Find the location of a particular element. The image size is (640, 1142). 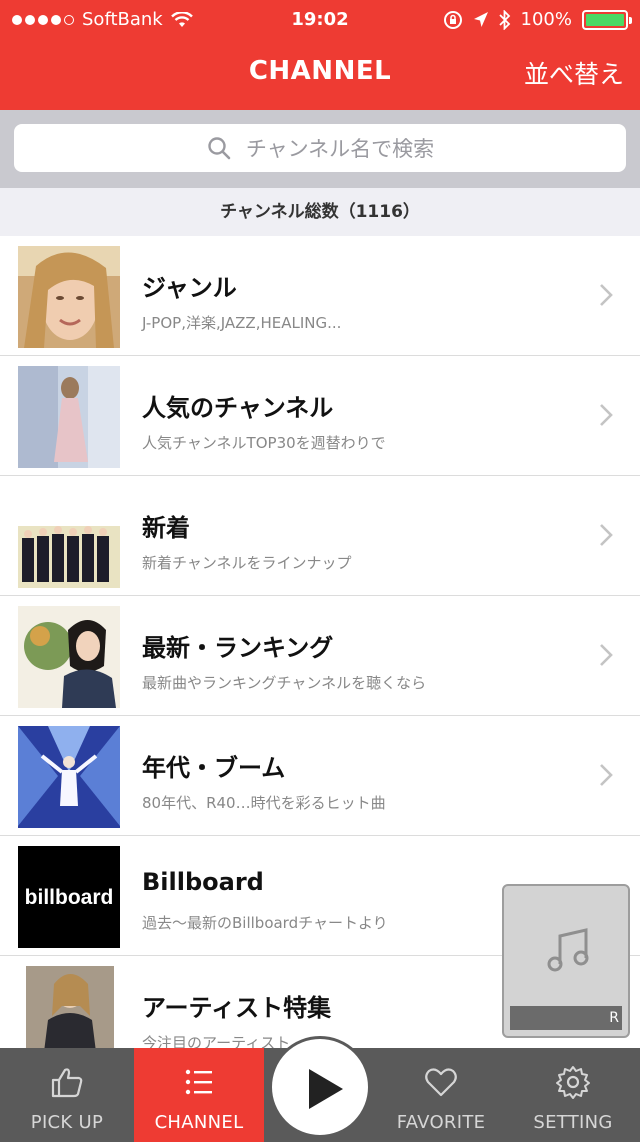

search-input: チャンネル名で検索 is located at coordinates (320, 148).